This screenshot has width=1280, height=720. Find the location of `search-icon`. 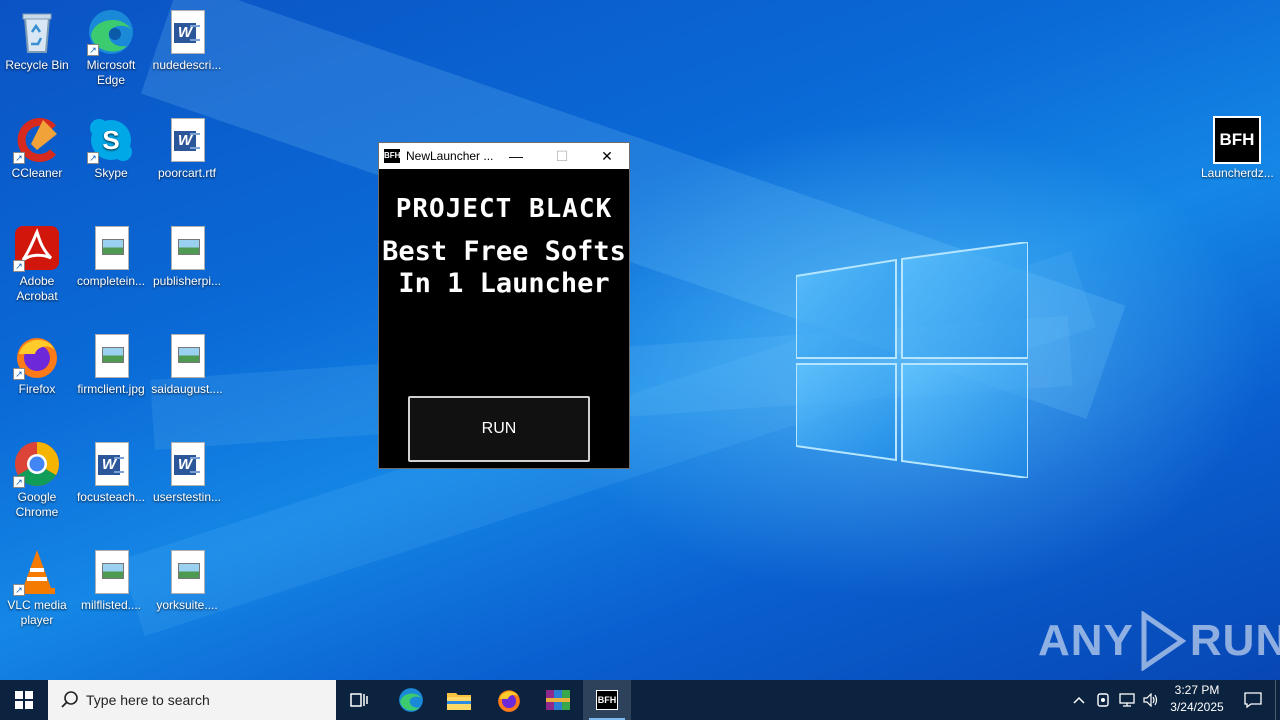

search-icon is located at coordinates (69, 699).